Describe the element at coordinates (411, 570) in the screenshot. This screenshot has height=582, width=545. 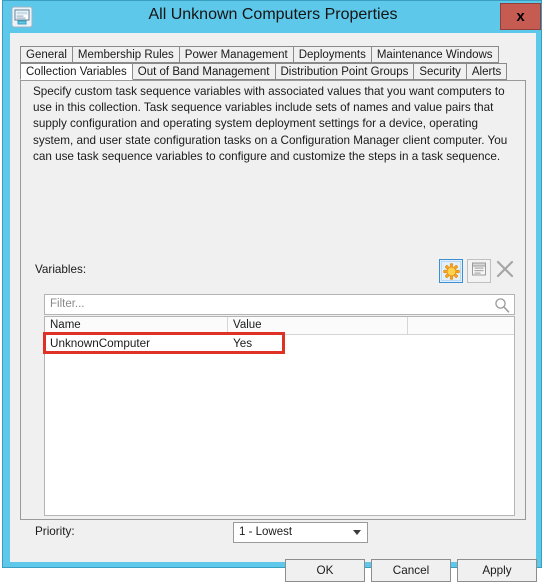
I see `cancel-button: Cancel` at that location.